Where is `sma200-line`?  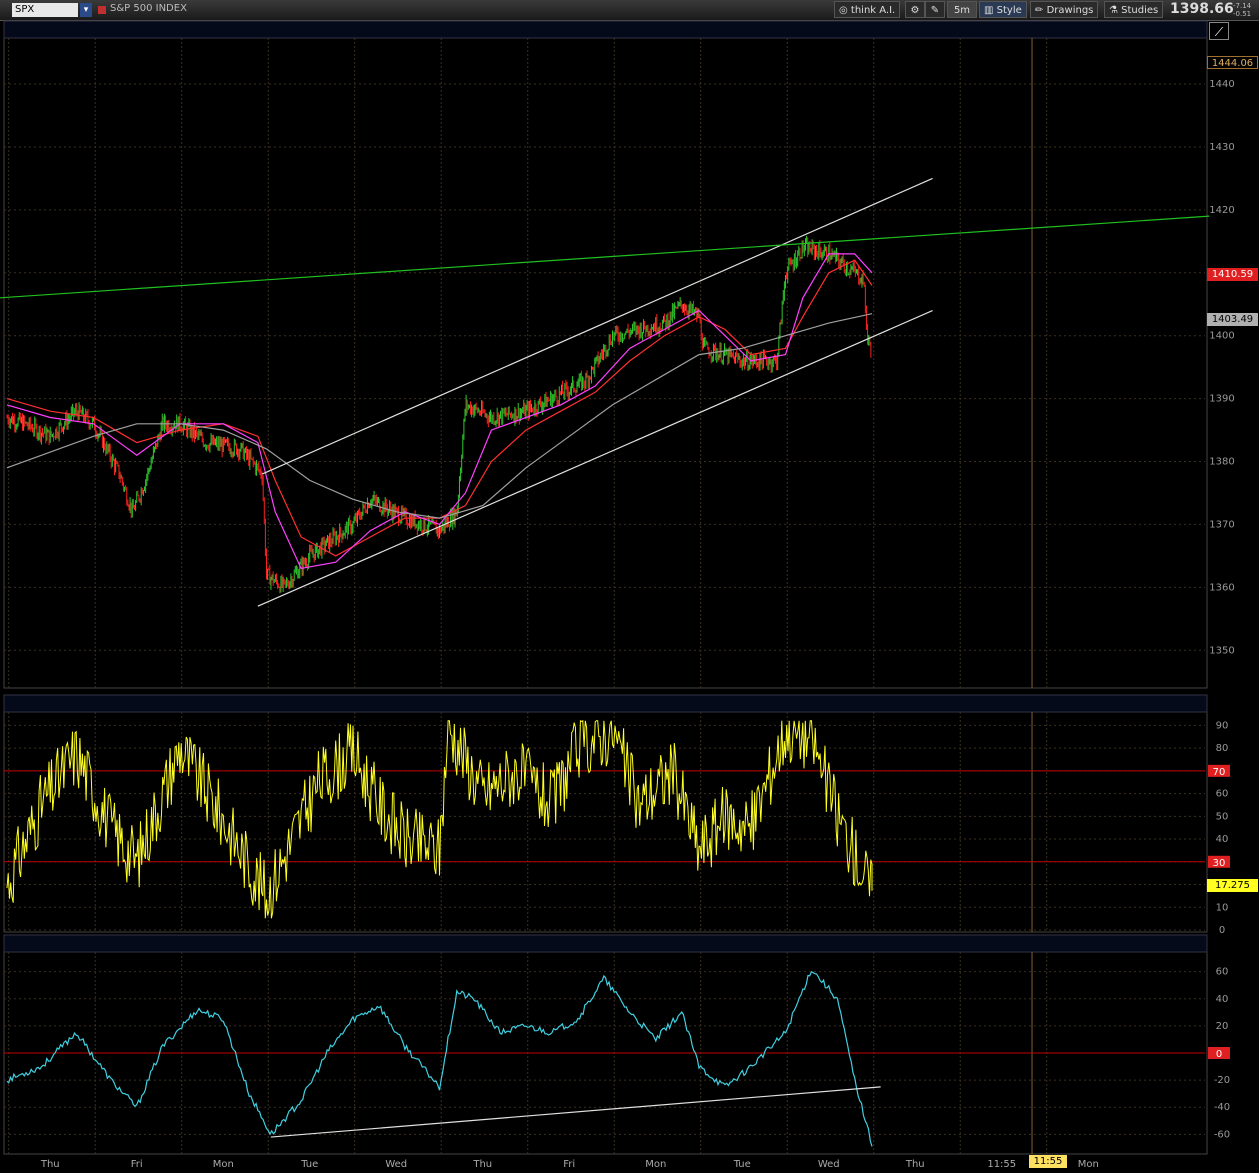 sma200-line is located at coordinates (439, 416).